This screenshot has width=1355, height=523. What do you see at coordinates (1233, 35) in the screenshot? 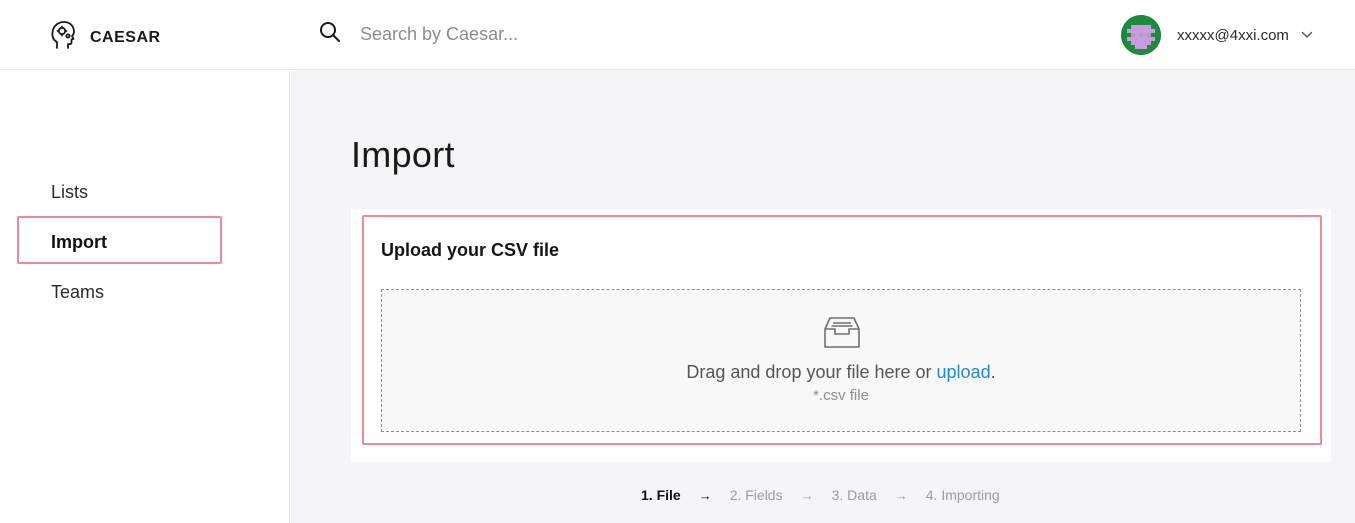
I see `user-email: xxxxx@4xxi.com` at bounding box center [1233, 35].